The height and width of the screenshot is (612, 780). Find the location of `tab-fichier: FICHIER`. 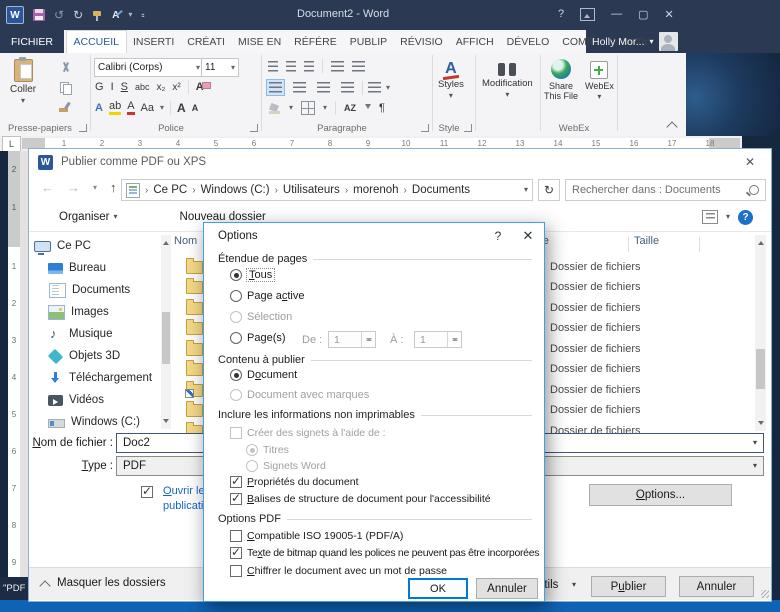

tab-fichier: FICHIER is located at coordinates (32, 41).